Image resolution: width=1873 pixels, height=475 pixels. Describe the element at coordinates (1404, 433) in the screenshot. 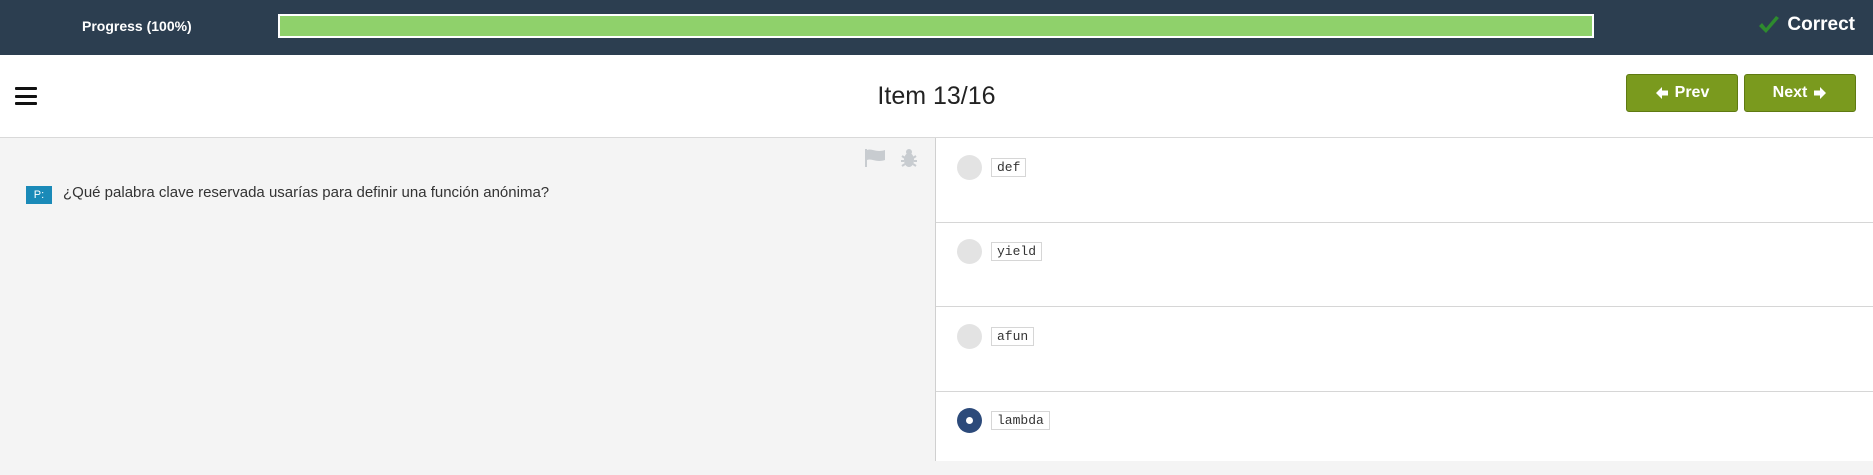

I see `answer-option: lambda` at that location.